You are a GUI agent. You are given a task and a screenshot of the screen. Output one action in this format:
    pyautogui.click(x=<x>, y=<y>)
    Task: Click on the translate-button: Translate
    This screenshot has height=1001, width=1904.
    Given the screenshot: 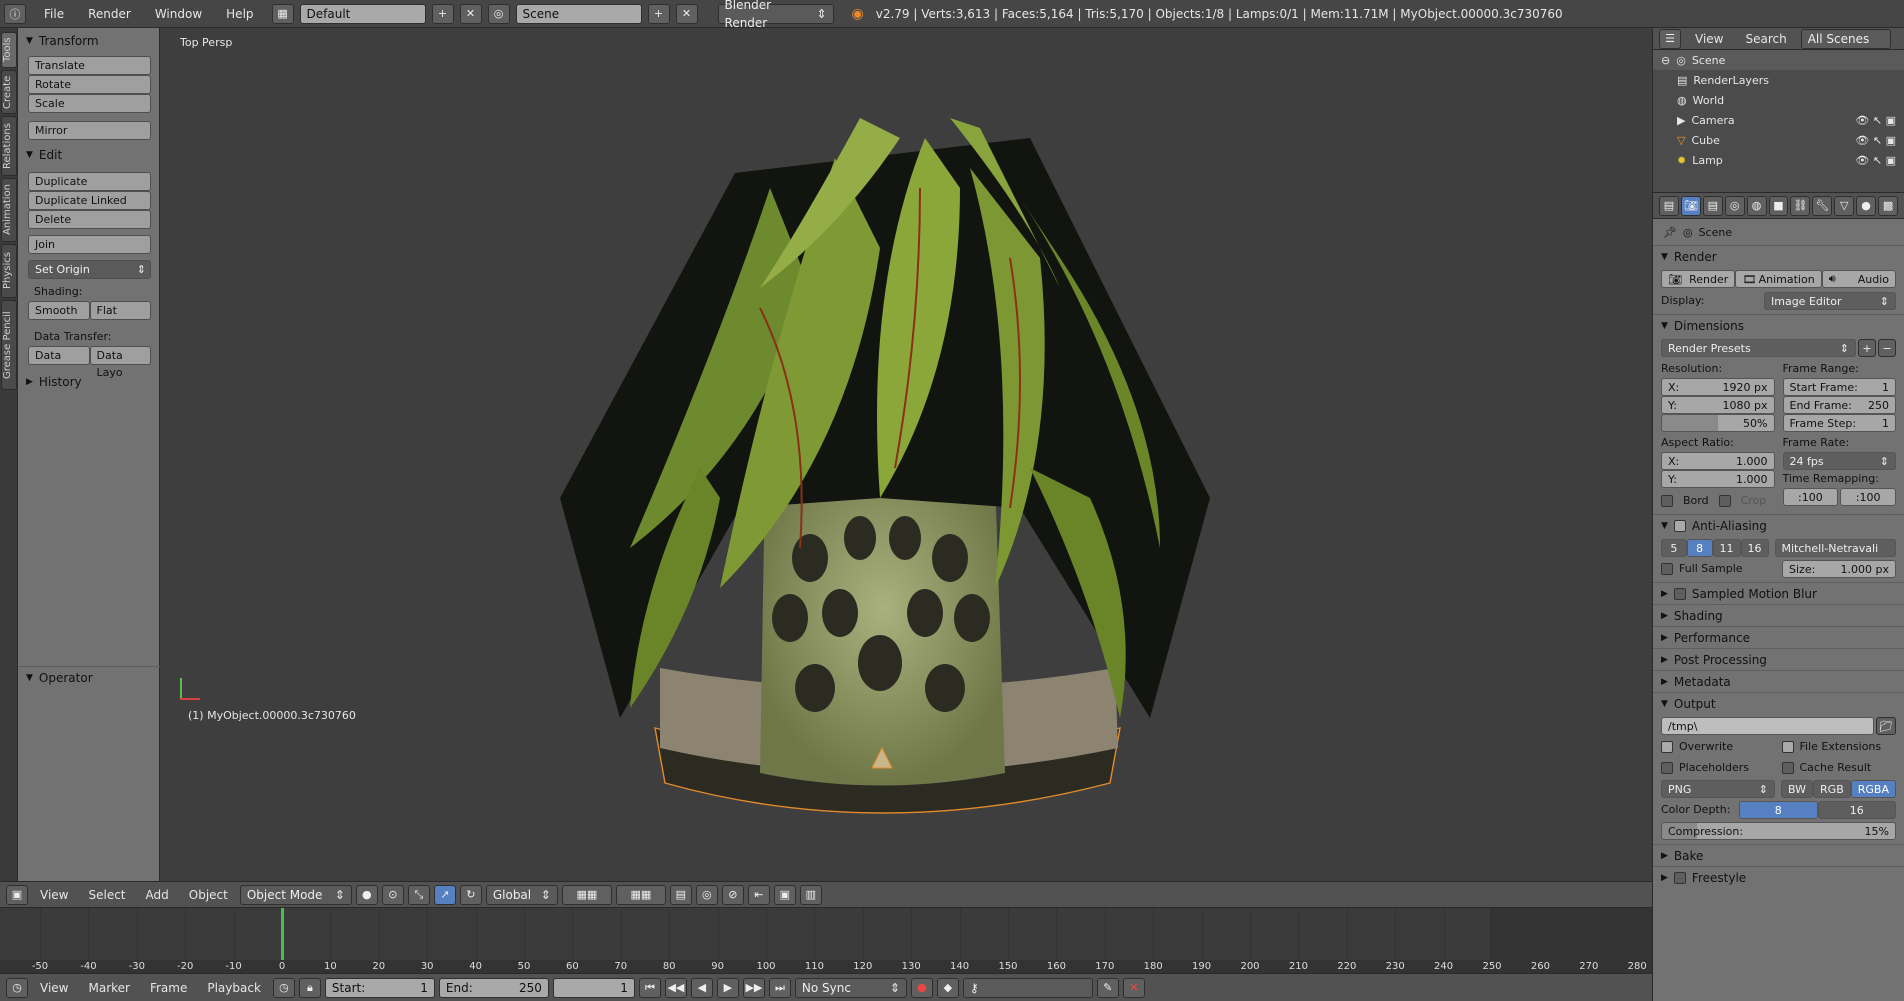 What is the action you would take?
    pyautogui.click(x=89, y=65)
    